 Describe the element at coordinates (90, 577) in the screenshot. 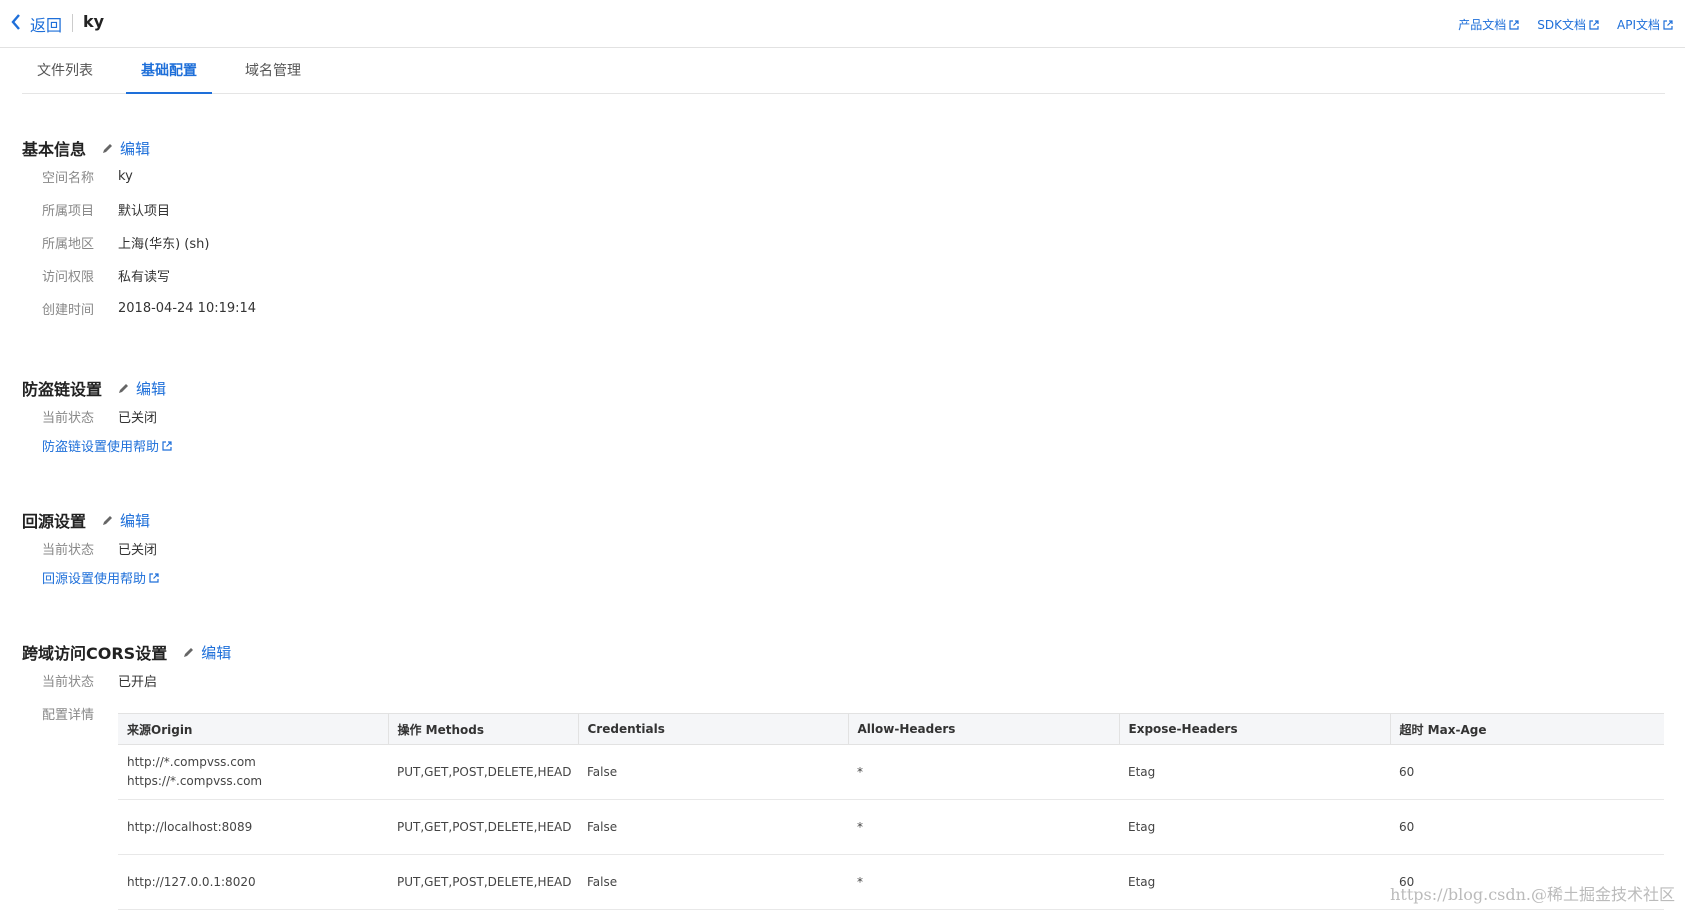

I see `origin-help-link: 回源设置使用帮助` at that location.